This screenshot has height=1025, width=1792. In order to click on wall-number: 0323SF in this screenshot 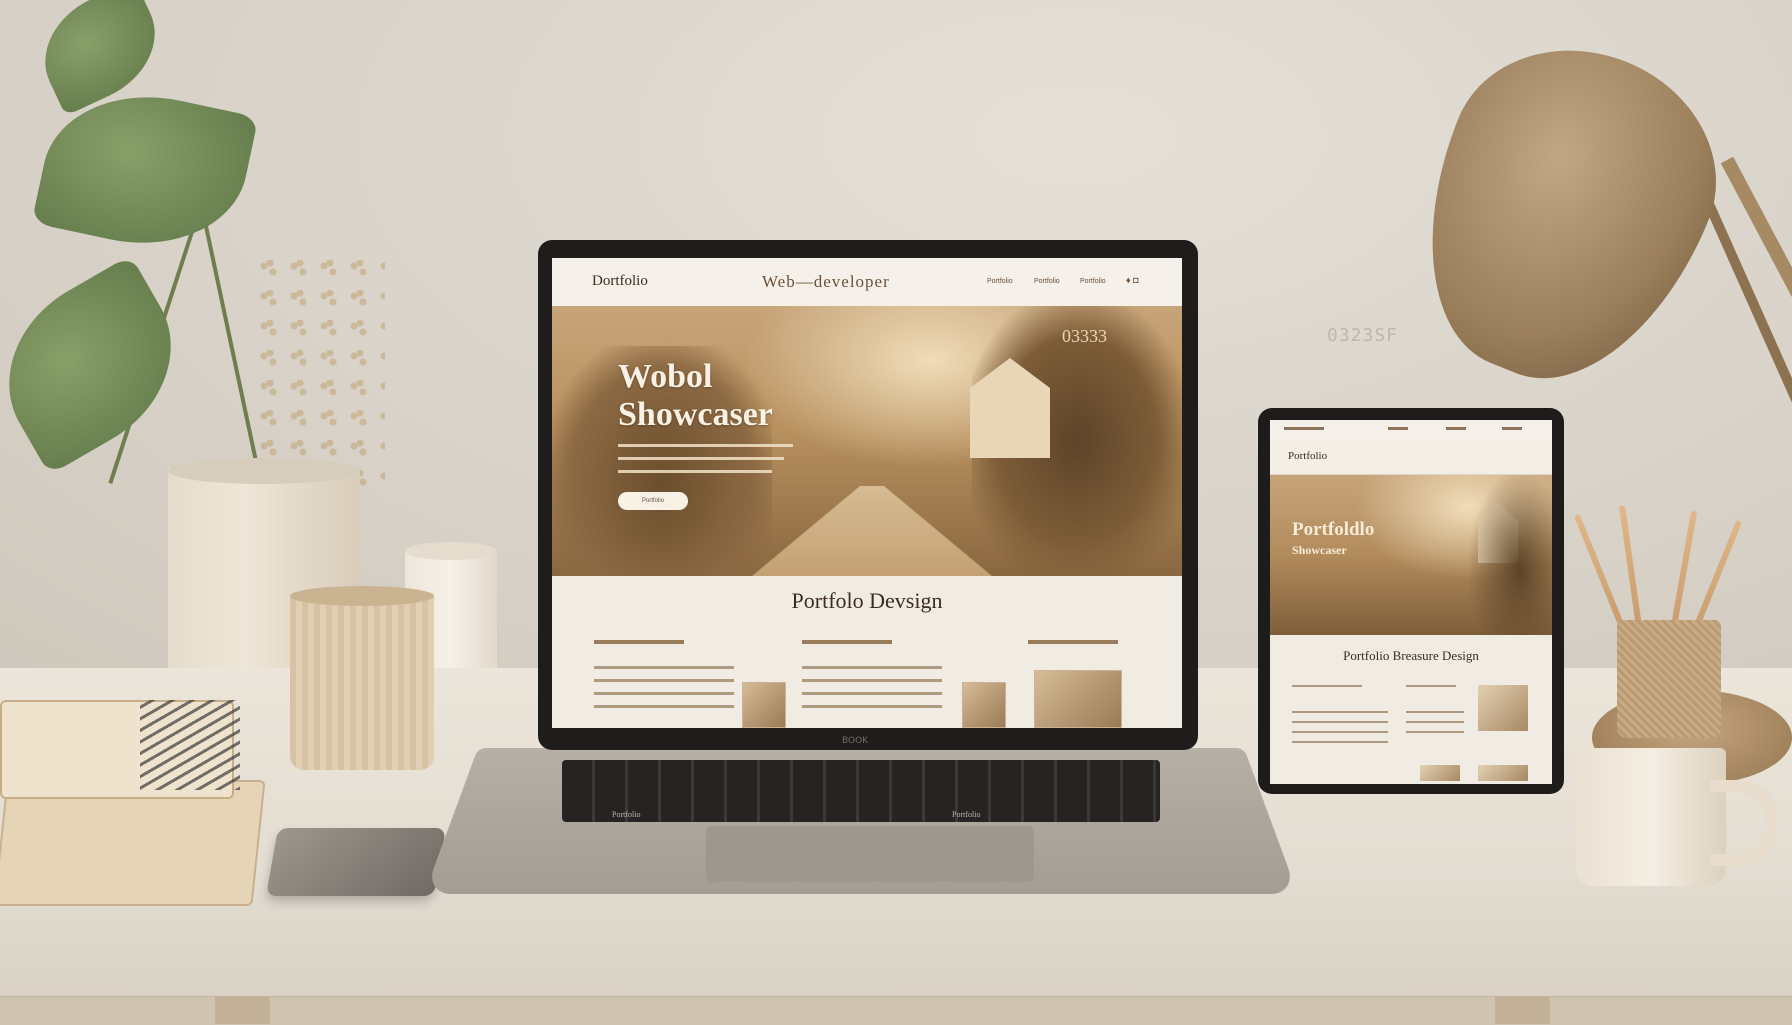, I will do `click(1363, 335)`.